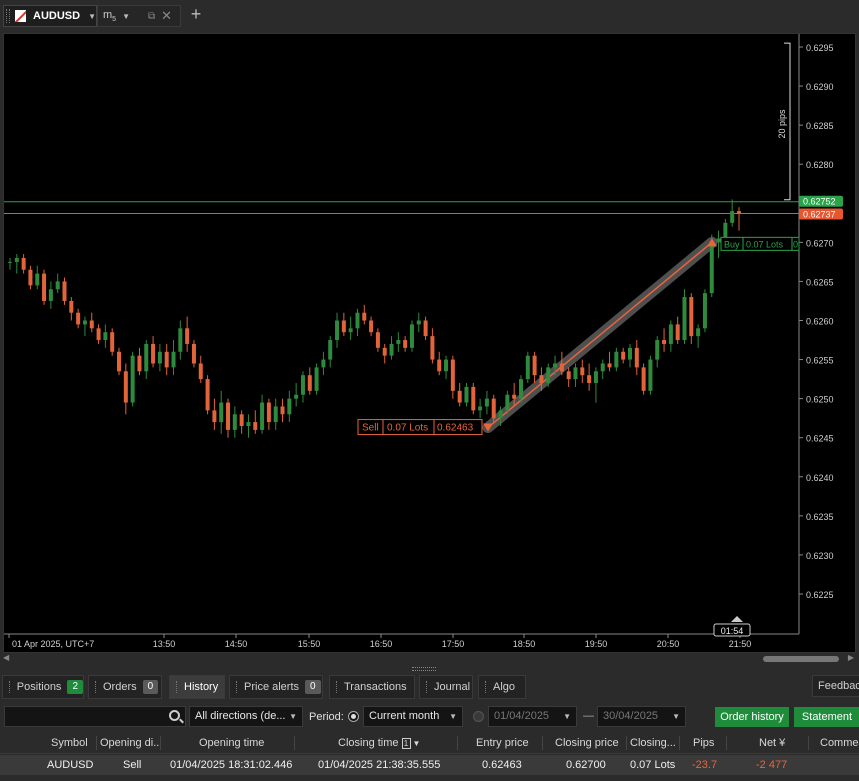 The image size is (859, 781). I want to click on tab-orders: Orders 0, so click(125, 687).